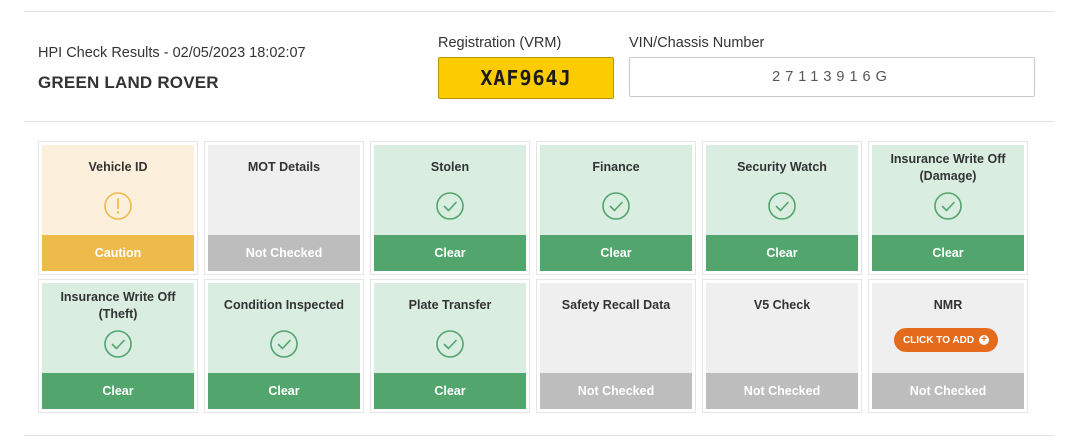  What do you see at coordinates (526, 78) in the screenshot?
I see `registration-plate: XAF964J` at bounding box center [526, 78].